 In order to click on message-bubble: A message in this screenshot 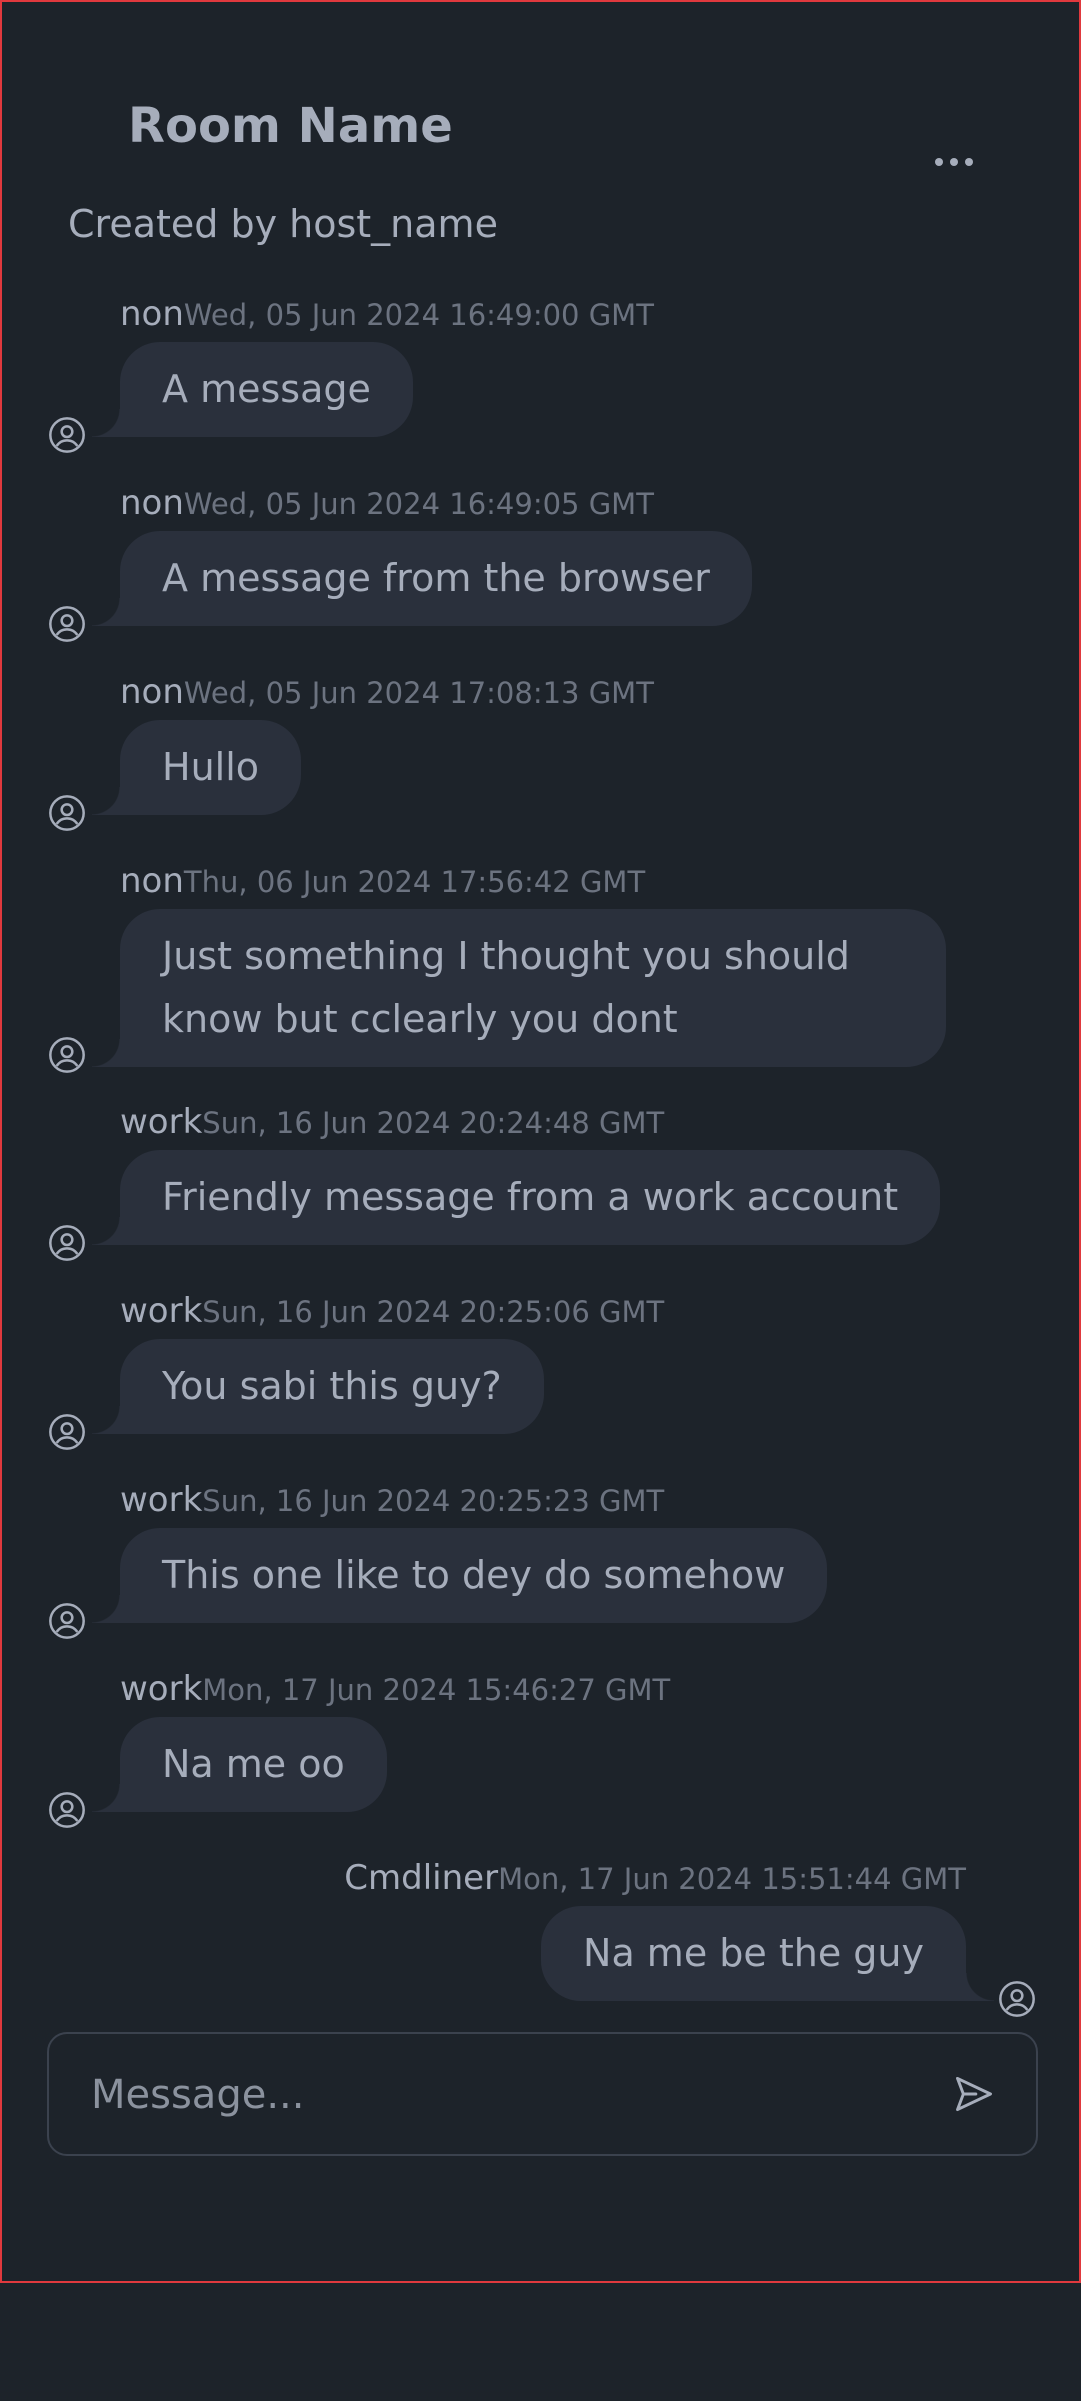, I will do `click(252, 389)`.